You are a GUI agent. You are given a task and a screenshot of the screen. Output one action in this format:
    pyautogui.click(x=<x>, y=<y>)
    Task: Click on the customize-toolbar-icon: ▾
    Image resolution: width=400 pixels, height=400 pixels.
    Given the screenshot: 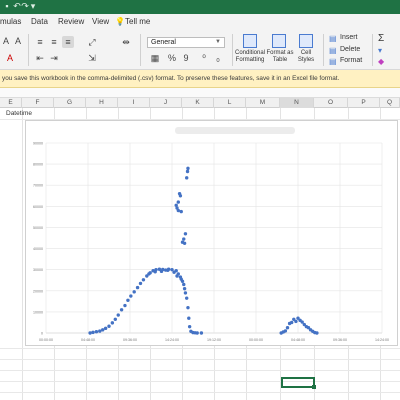 What is the action you would take?
    pyautogui.click(x=33, y=6)
    